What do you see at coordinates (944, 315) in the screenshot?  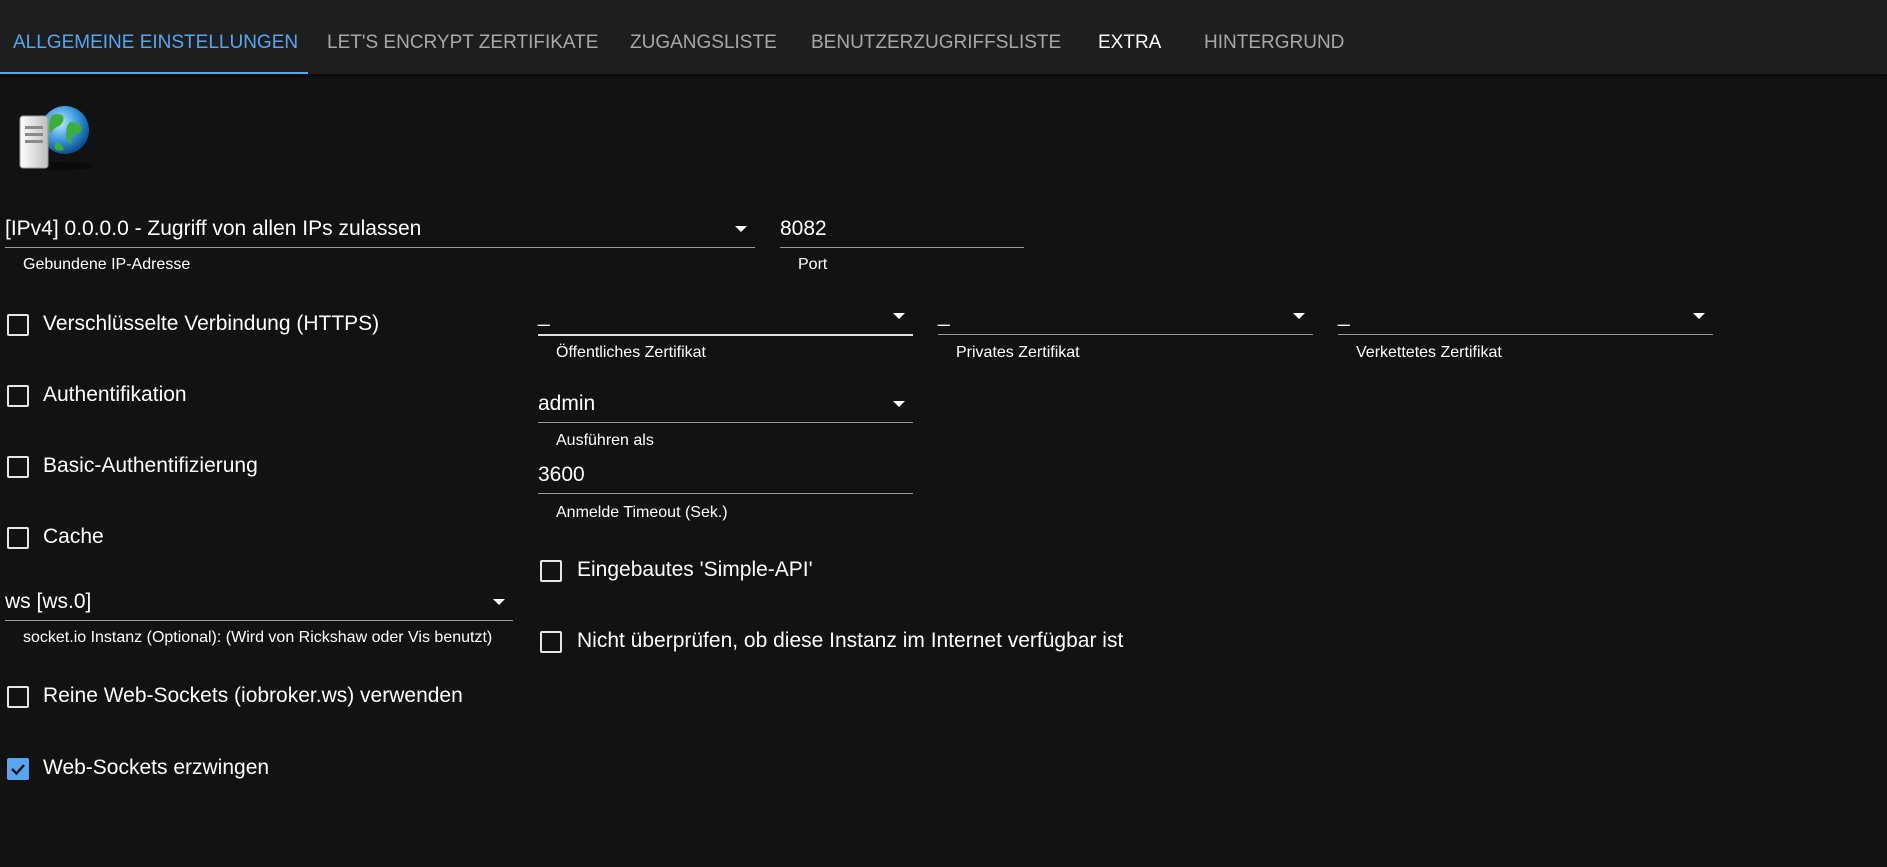 I see `private-cert-value: _` at bounding box center [944, 315].